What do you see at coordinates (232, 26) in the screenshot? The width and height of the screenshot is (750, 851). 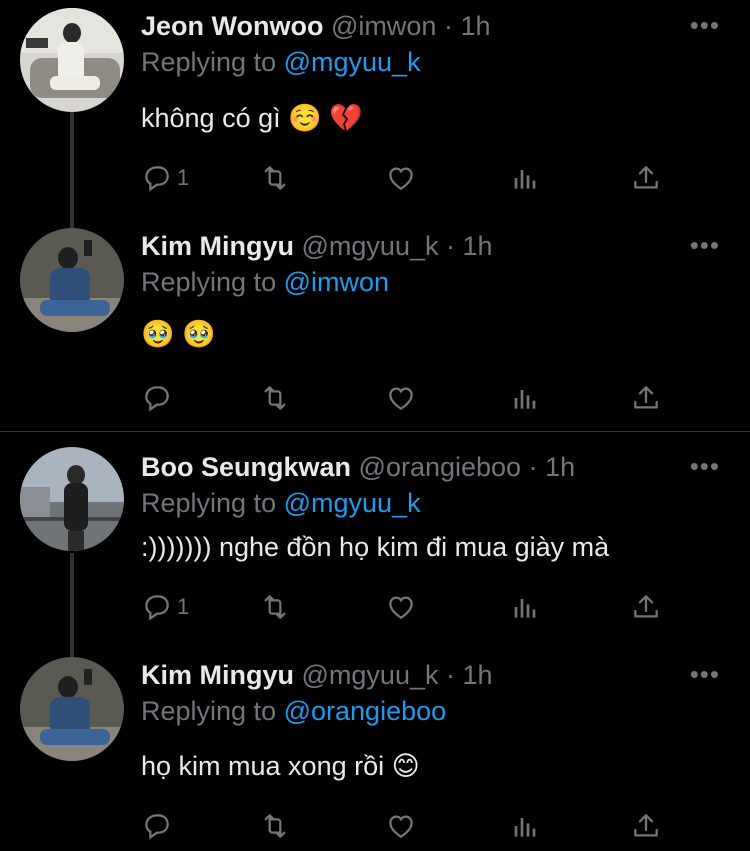 I see `author-name: Jeon Wonwoo` at bounding box center [232, 26].